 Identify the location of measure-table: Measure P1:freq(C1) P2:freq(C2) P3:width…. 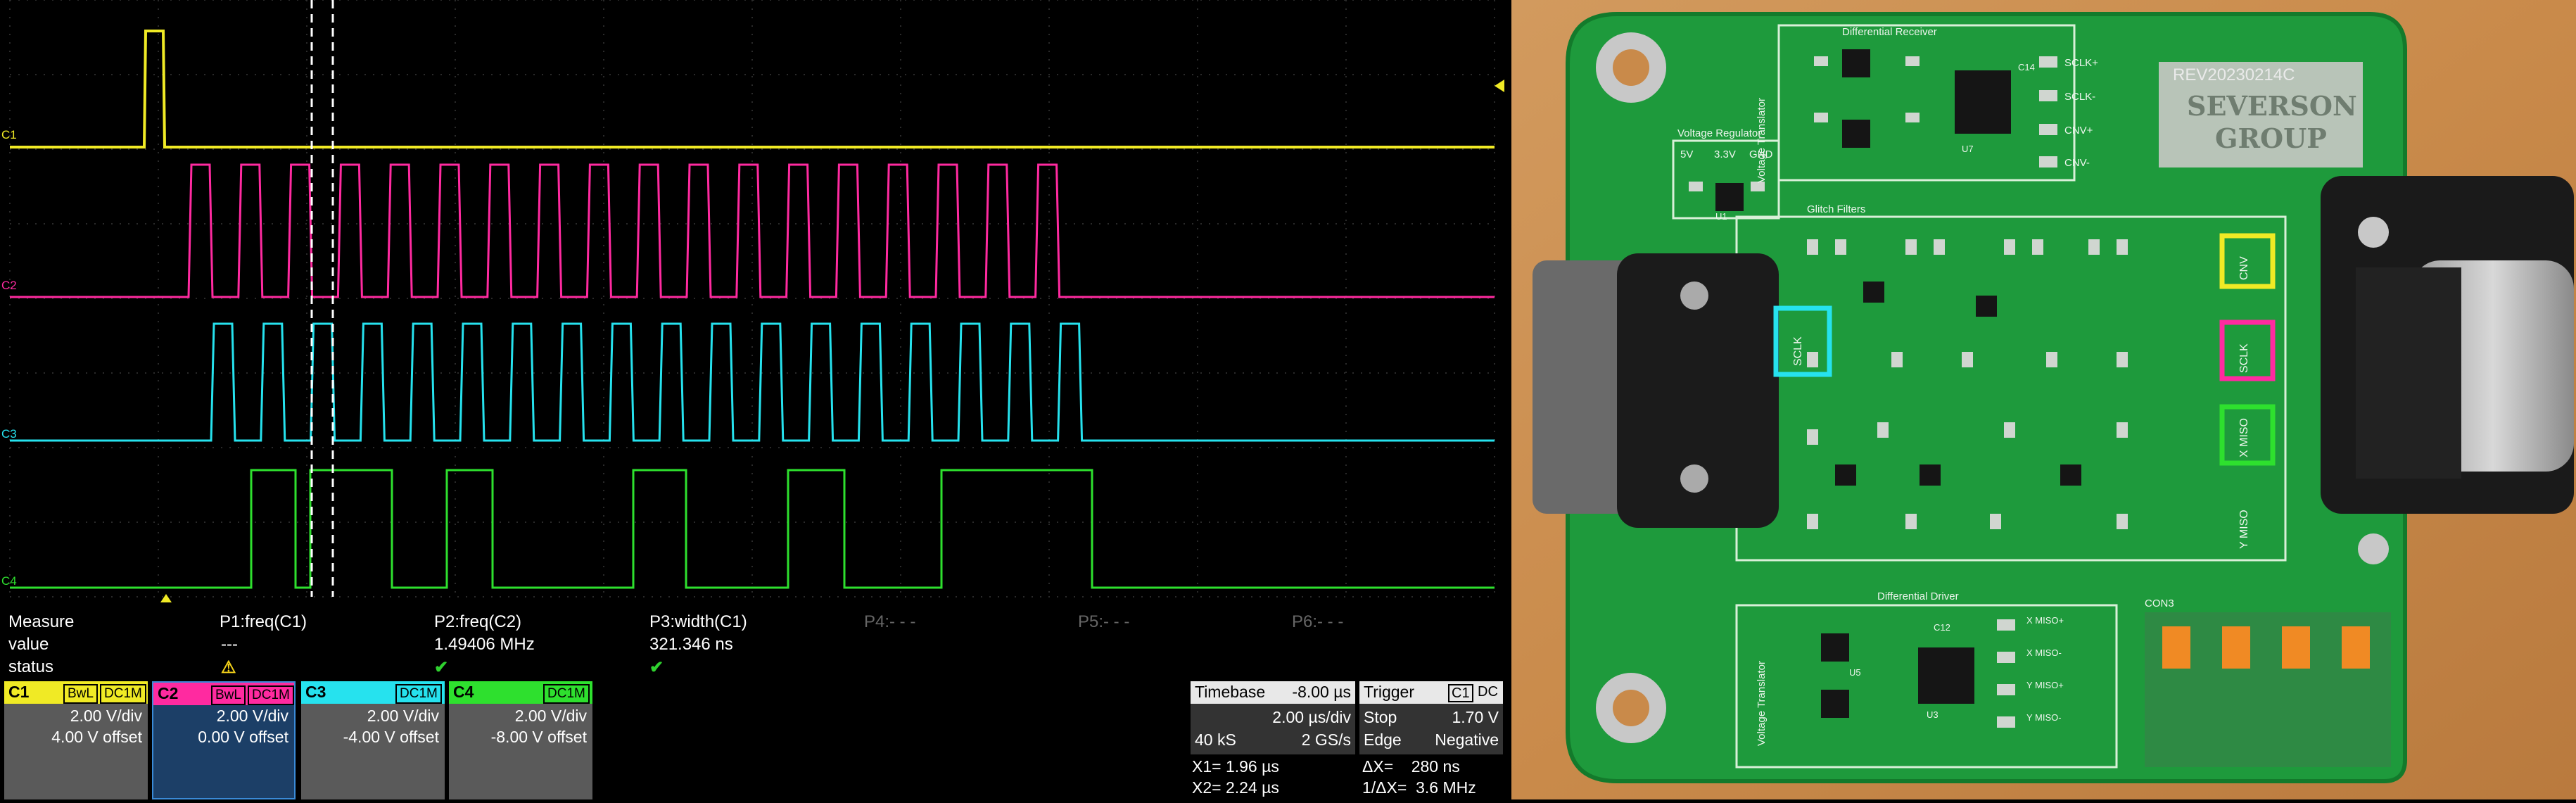
(753, 645).